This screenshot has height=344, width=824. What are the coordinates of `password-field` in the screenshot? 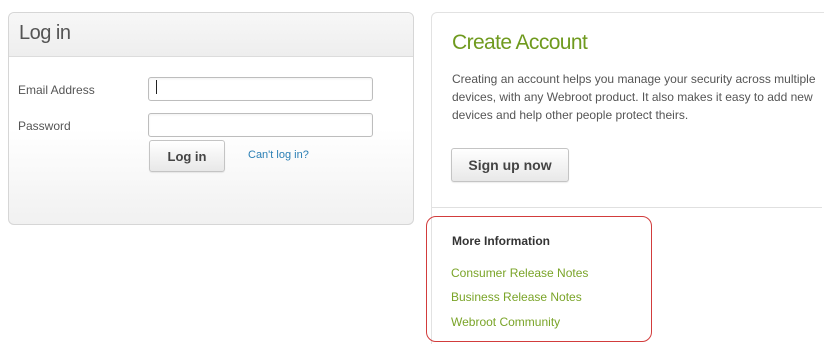 It's located at (260, 125).